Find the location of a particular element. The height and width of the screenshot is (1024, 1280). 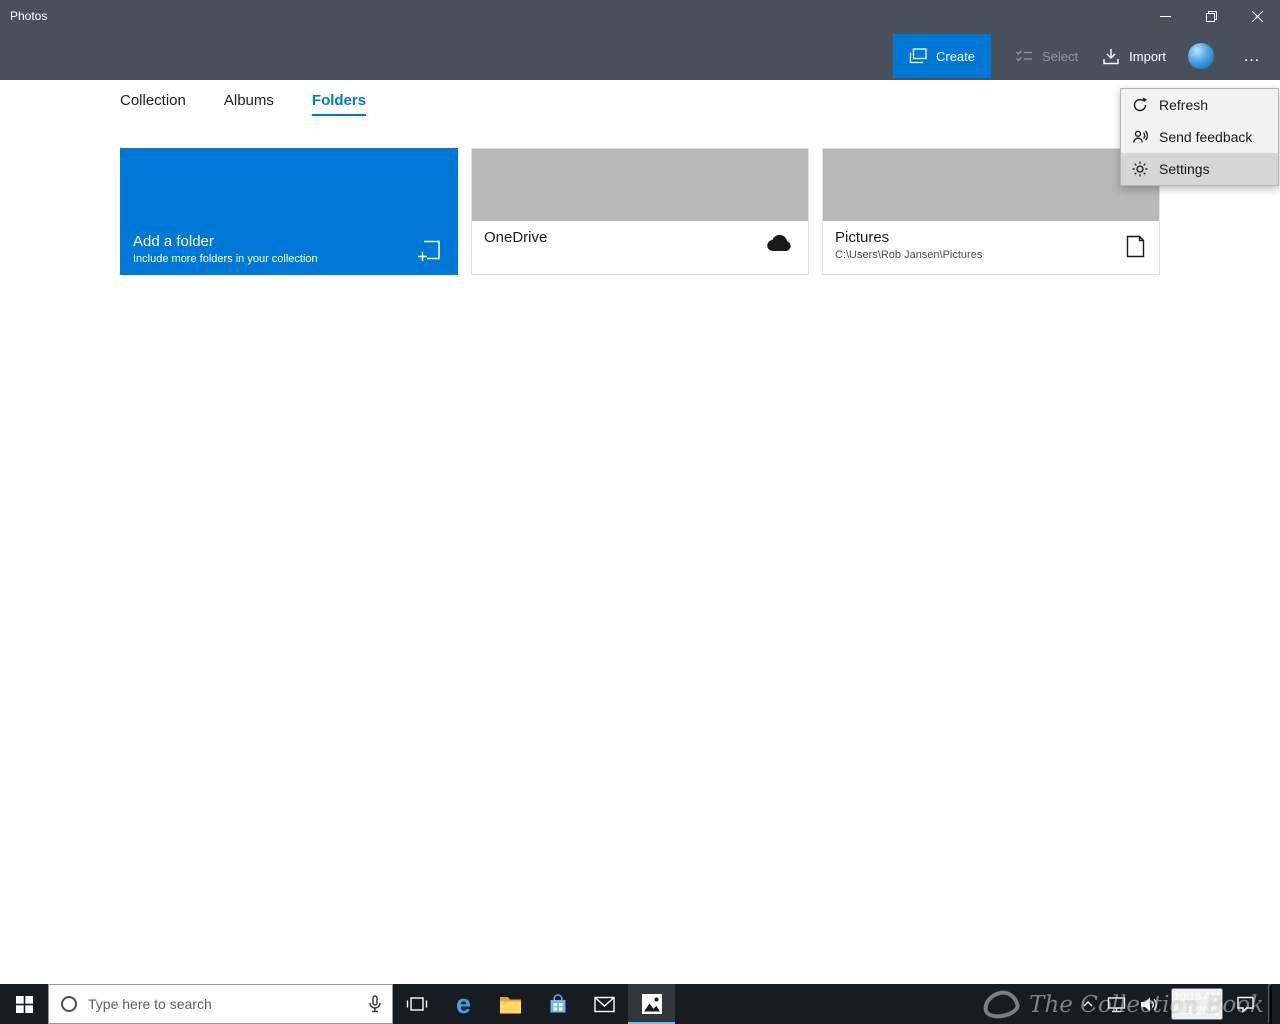

close-icon is located at coordinates (1257, 16).